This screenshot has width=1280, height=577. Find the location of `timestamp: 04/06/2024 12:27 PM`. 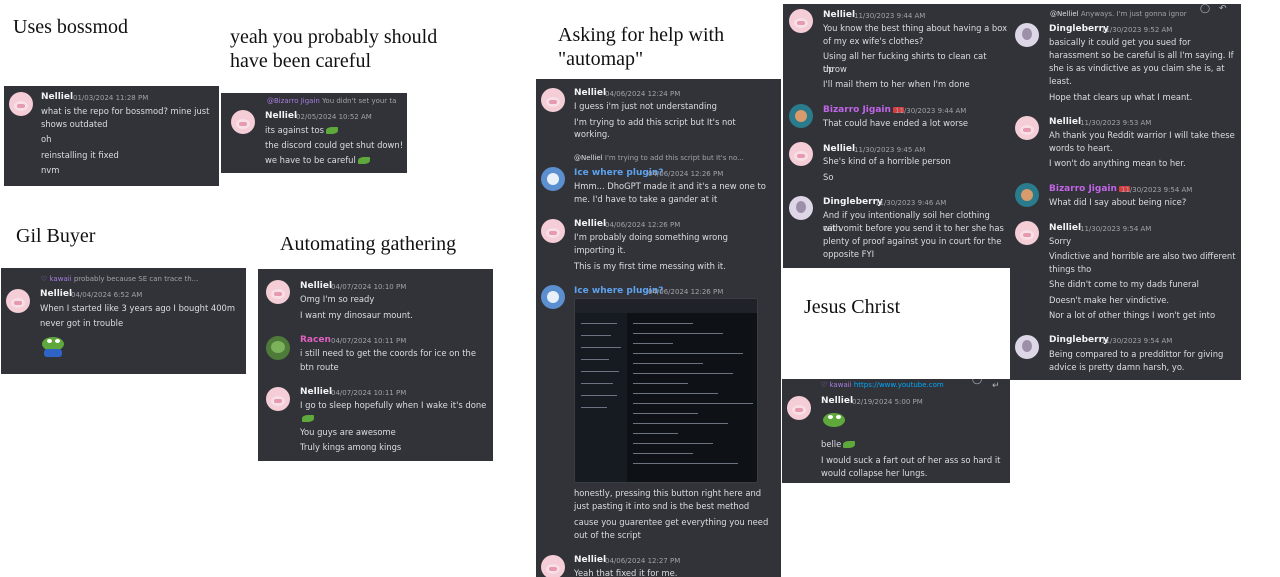

timestamp: 04/06/2024 12:27 PM is located at coordinates (643, 561).